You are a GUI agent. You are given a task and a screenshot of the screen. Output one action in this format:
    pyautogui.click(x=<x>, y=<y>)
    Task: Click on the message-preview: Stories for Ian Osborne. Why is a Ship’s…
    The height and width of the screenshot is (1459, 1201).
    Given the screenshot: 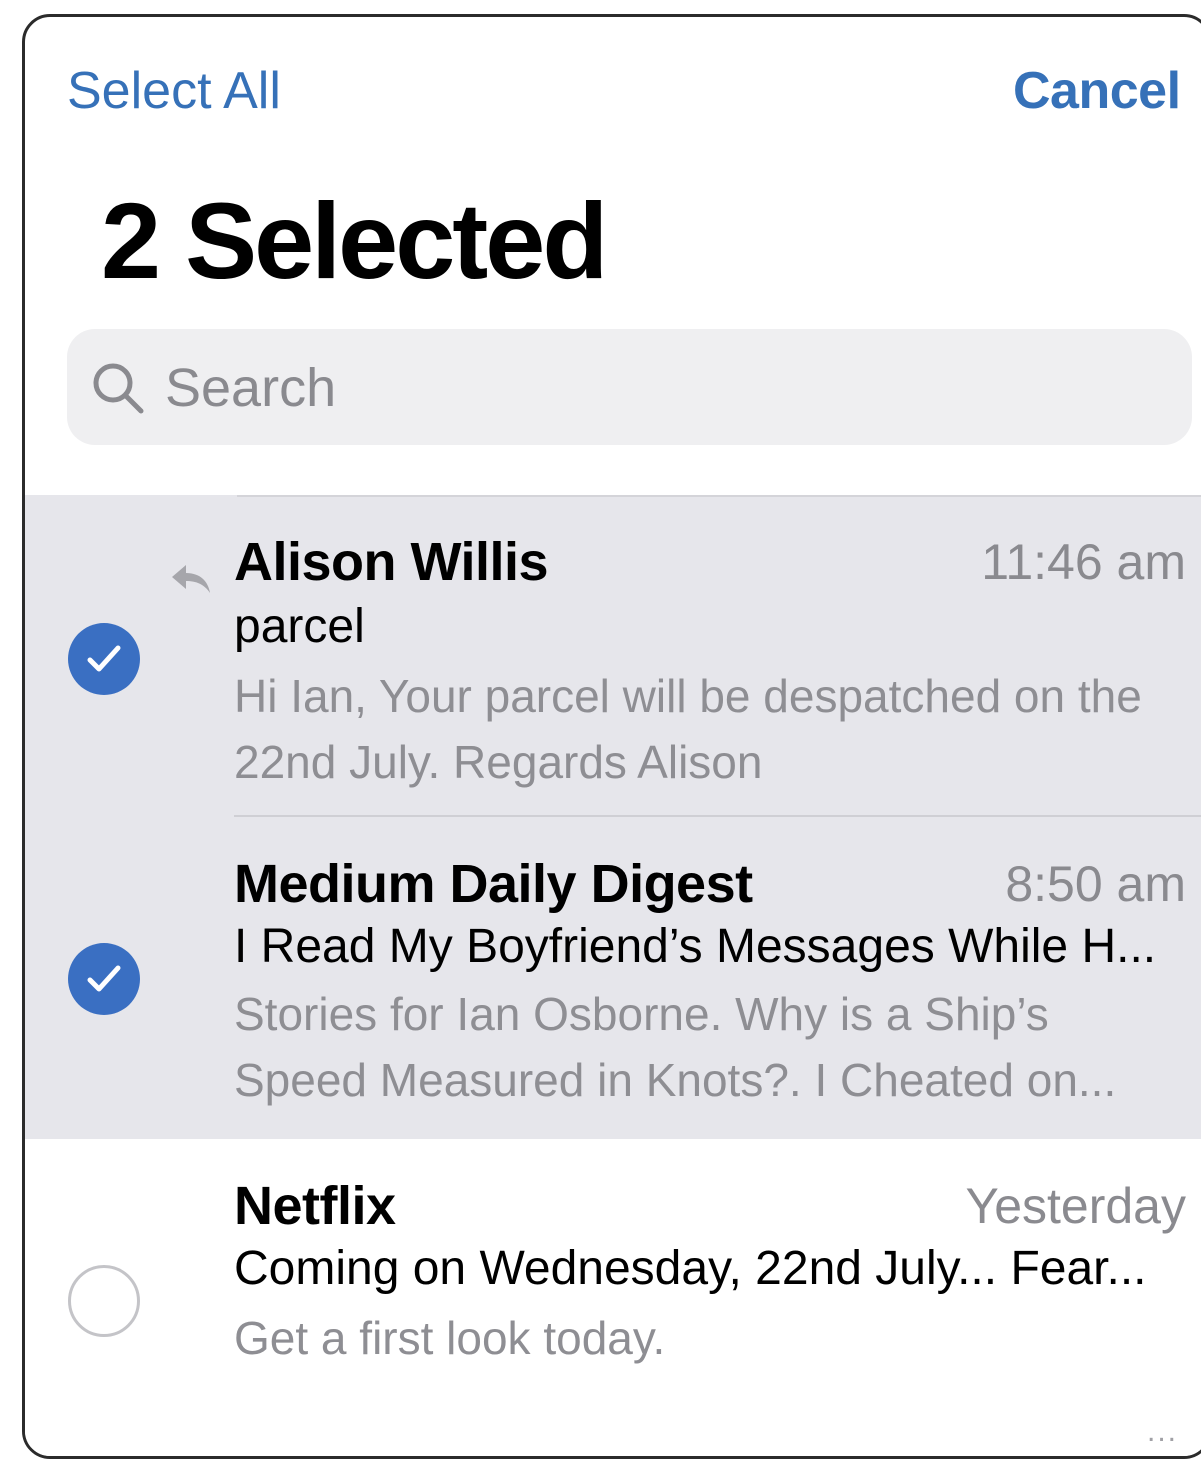 What is the action you would take?
    pyautogui.click(x=675, y=1047)
    